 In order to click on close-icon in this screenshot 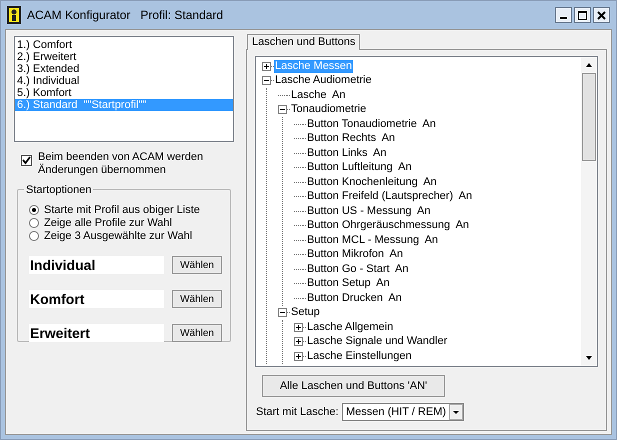, I will do `click(601, 15)`.